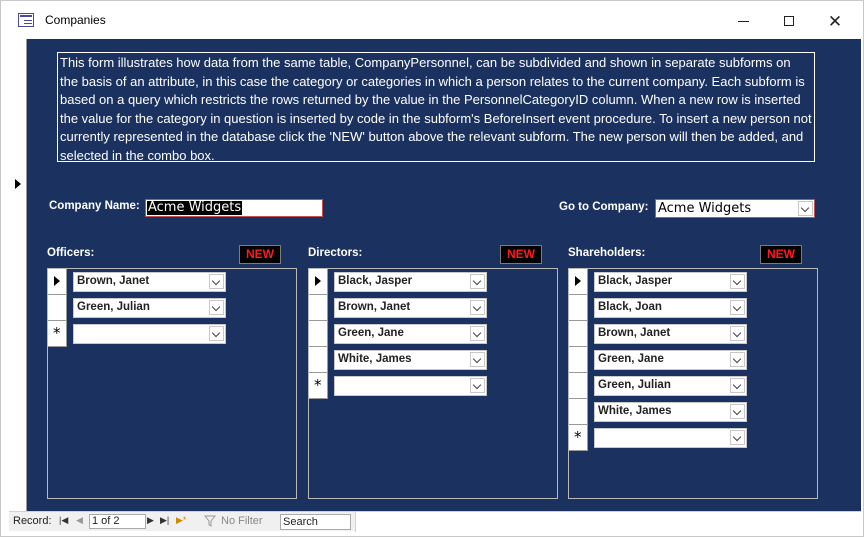  Describe the element at coordinates (149, 334) in the screenshot. I see `officer-combo` at that location.